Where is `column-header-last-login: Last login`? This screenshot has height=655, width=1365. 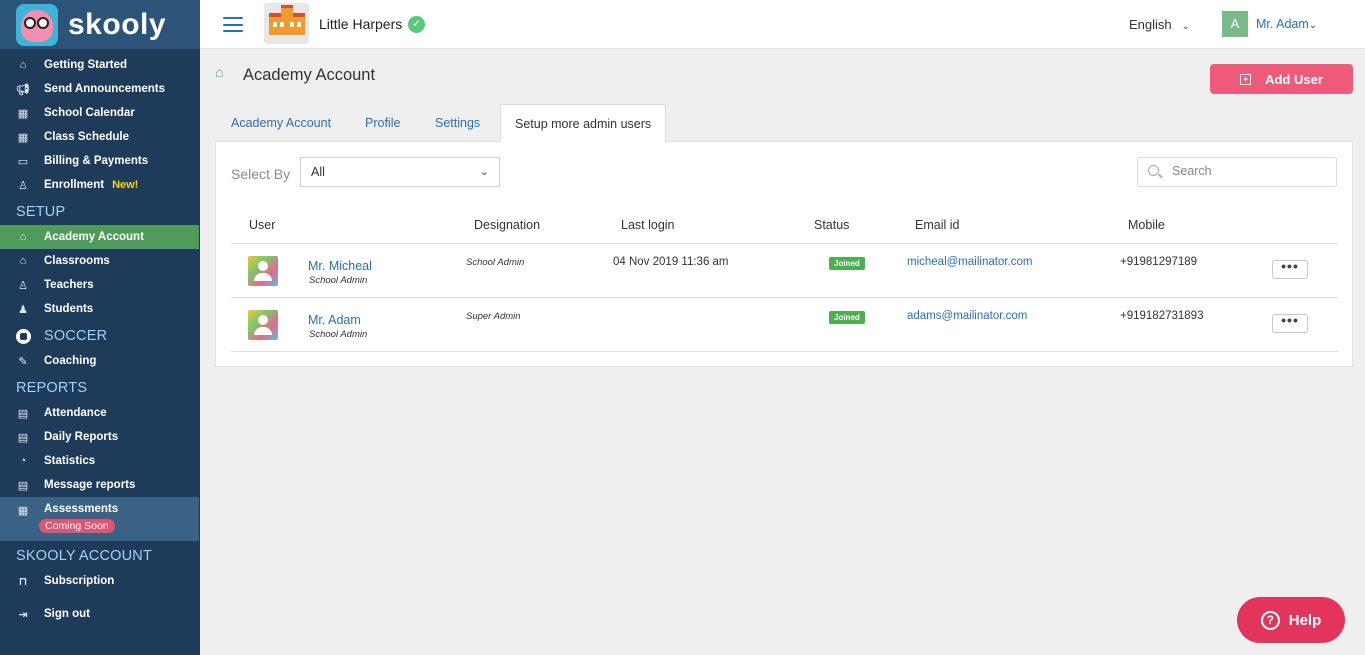 column-header-last-login: Last login is located at coordinates (648, 225).